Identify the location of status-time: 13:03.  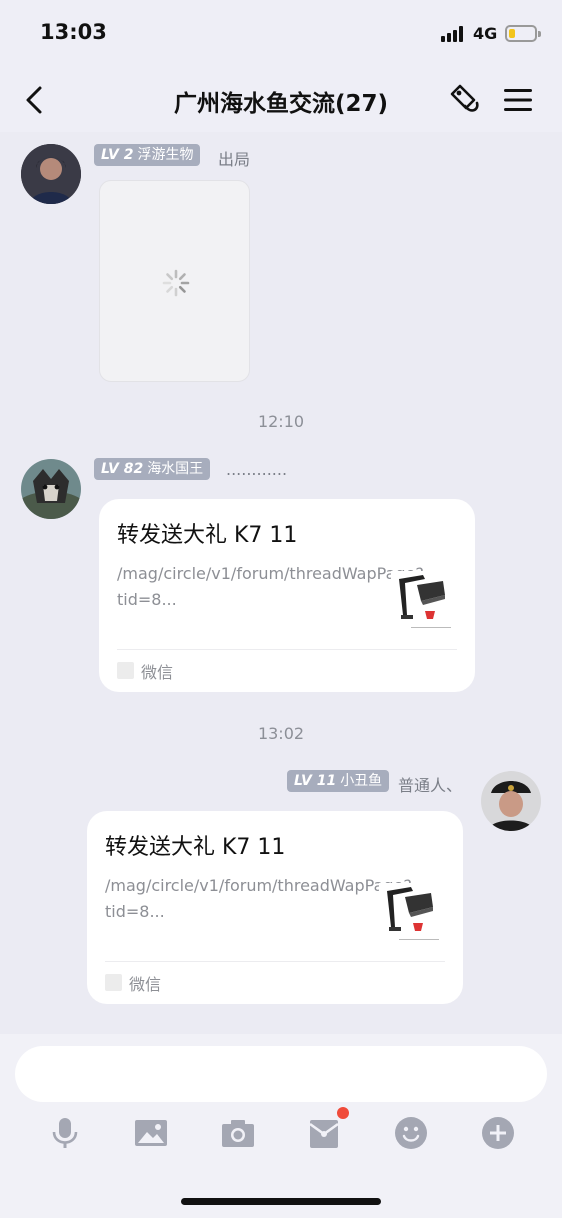
(73, 32).